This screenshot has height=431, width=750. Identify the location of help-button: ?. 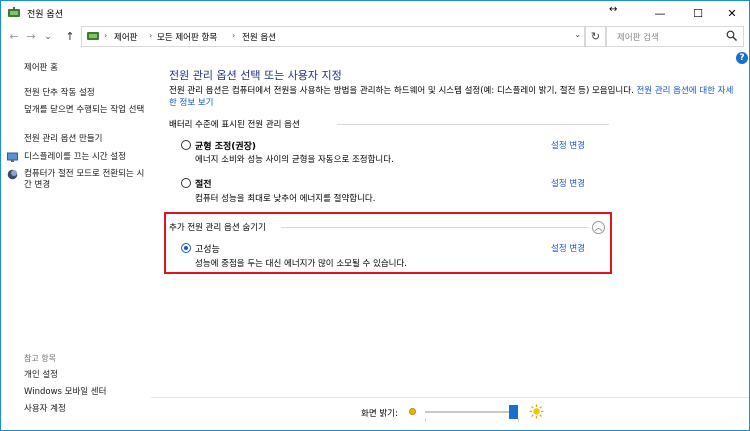
(742, 58).